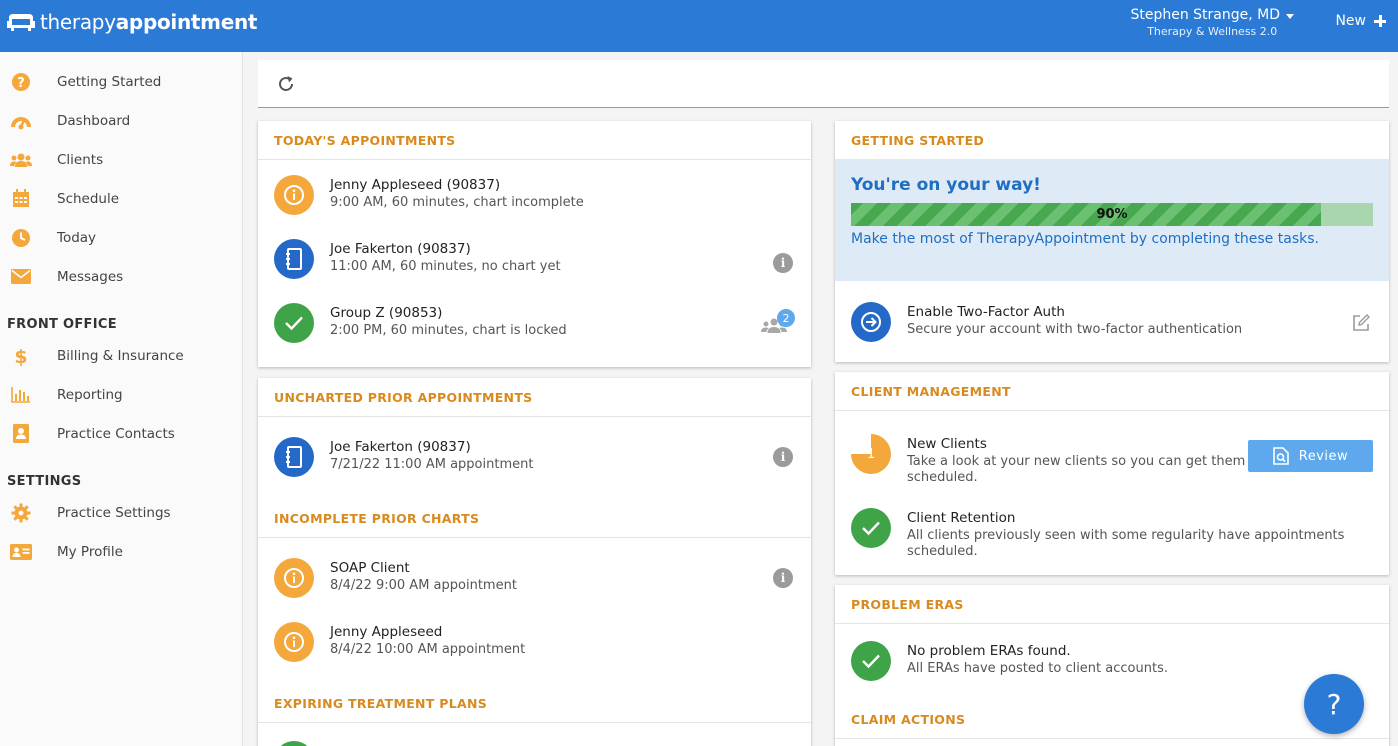 The image size is (1398, 746). What do you see at coordinates (1323, 456) in the screenshot?
I see `review-button-label: Review` at bounding box center [1323, 456].